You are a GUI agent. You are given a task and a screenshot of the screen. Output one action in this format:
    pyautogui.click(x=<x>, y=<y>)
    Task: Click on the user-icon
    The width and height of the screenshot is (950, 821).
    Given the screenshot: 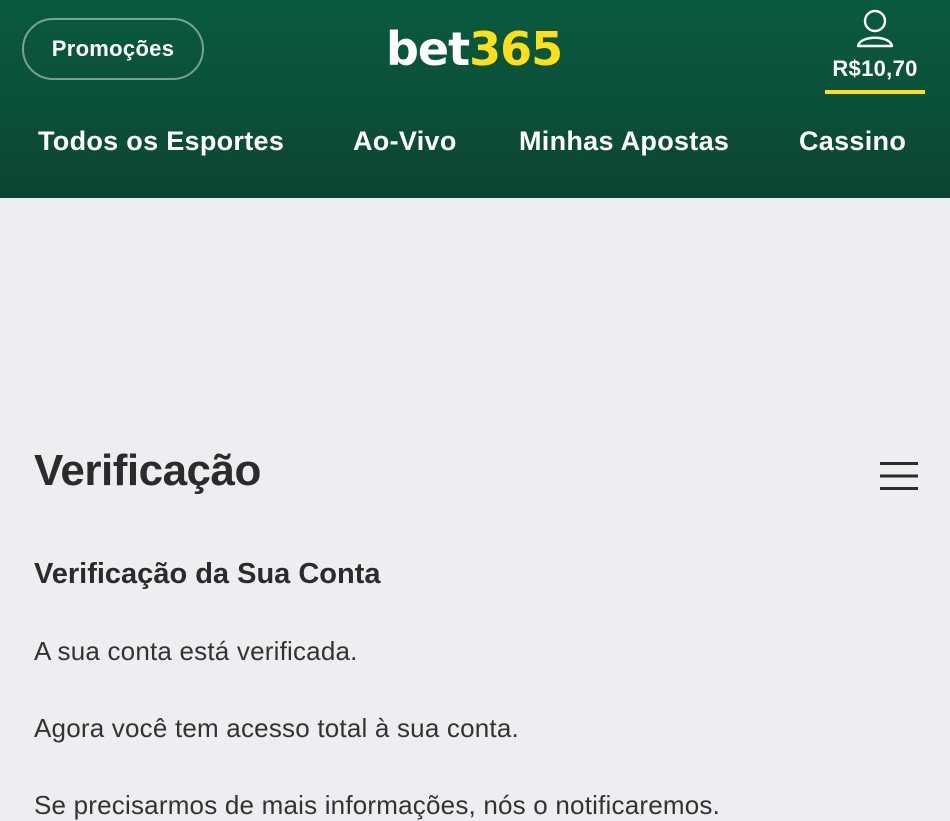 What is the action you would take?
    pyautogui.click(x=875, y=28)
    